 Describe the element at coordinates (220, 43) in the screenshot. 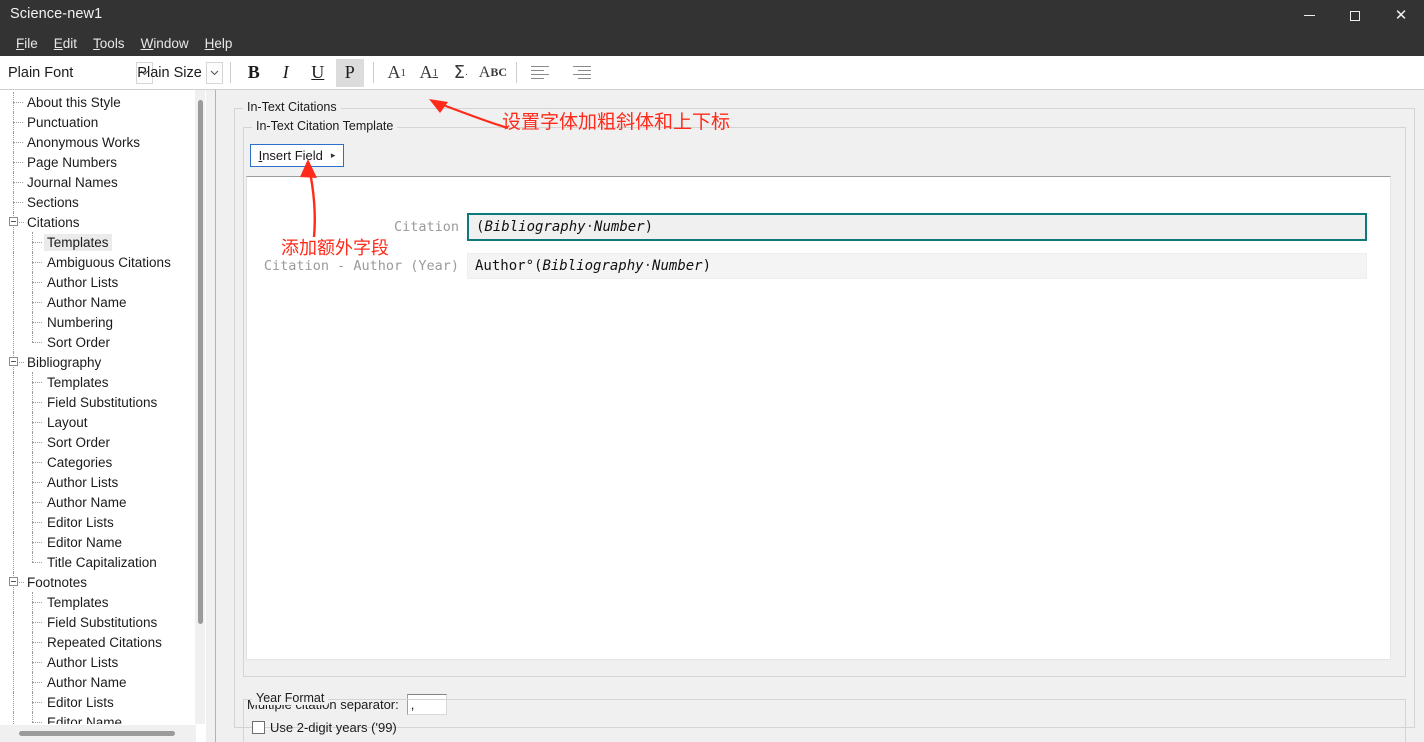

I see `menu-help: Help` at that location.